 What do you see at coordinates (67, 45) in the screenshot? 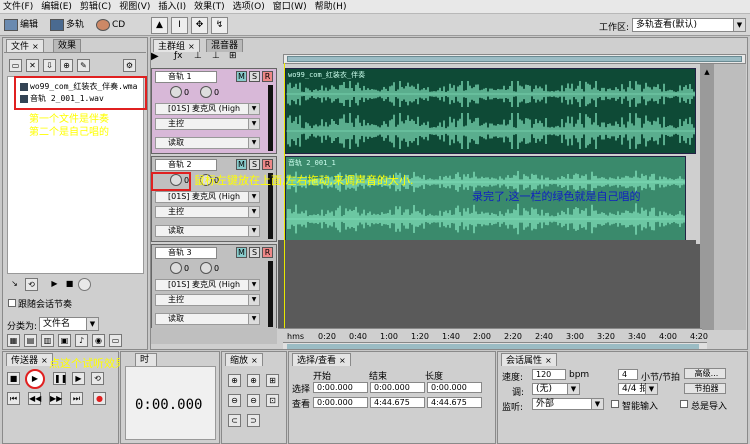
I see `tab-effects: 效果` at bounding box center [67, 45].